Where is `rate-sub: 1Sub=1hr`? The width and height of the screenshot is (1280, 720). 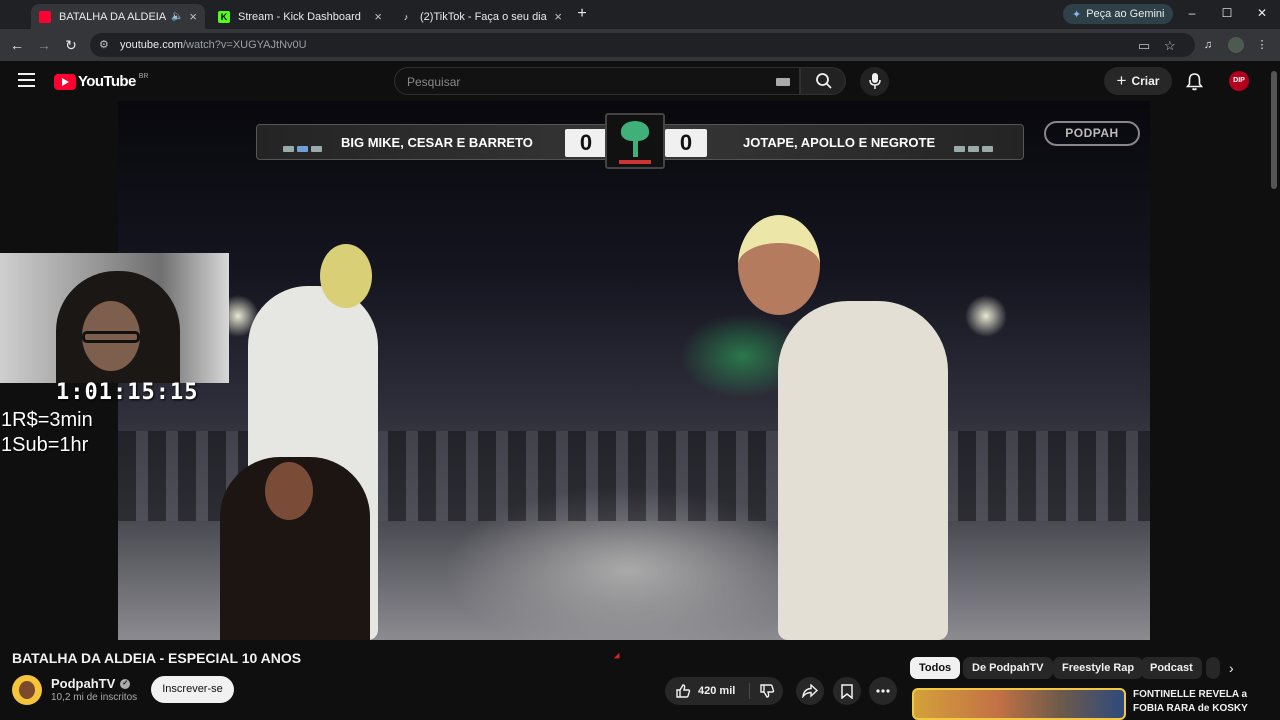
rate-sub: 1Sub=1hr is located at coordinates (45, 445).